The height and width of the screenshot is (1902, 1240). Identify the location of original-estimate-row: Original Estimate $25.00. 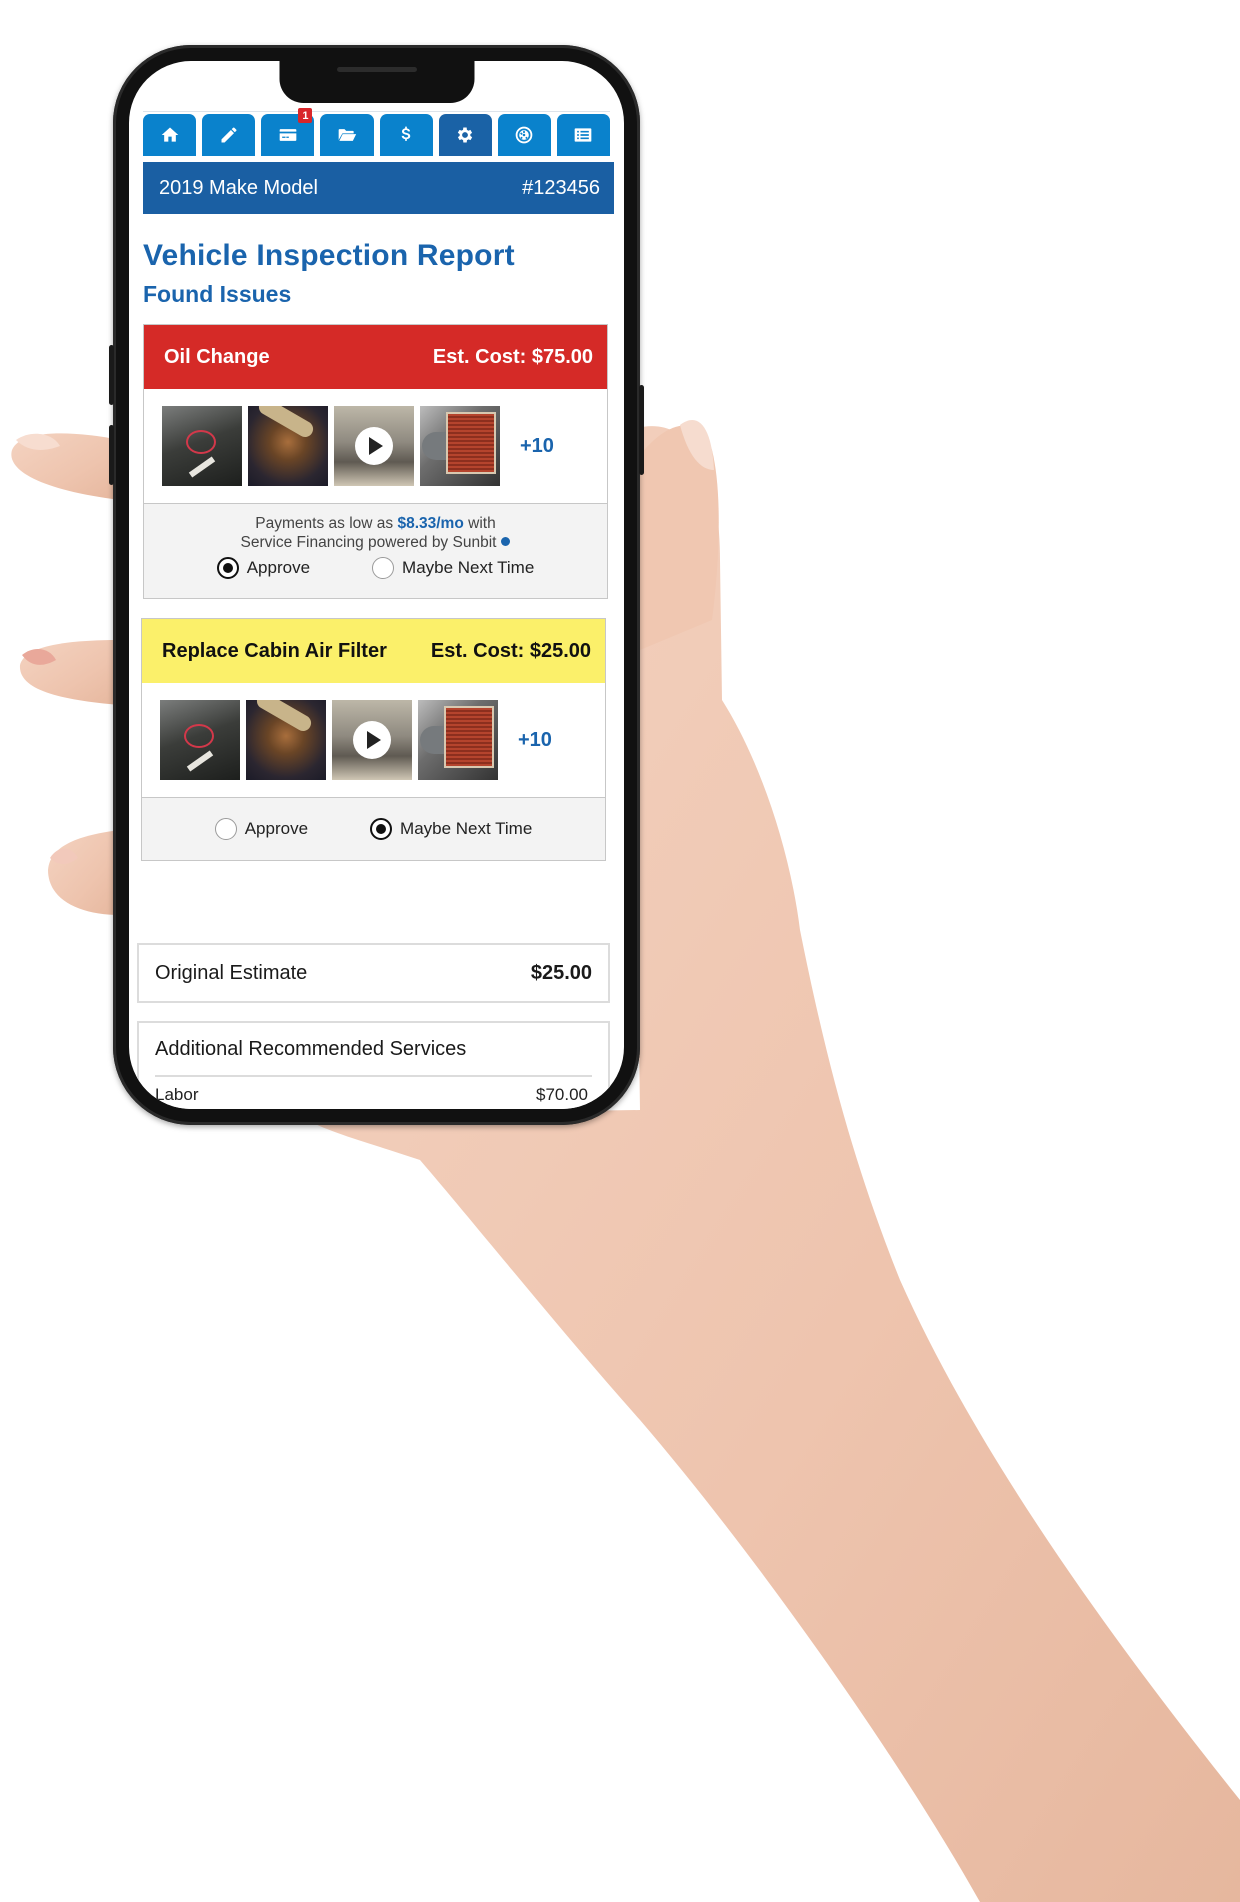
(373, 973).